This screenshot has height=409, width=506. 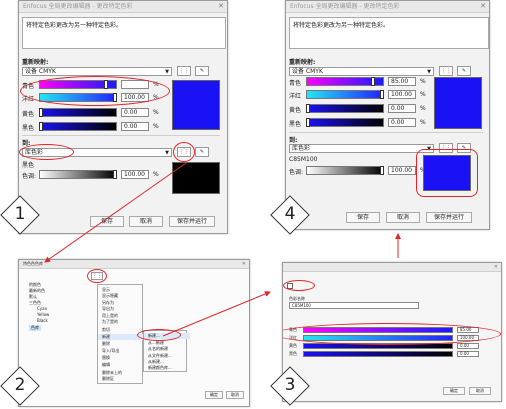 I want to click on step4-to-label: 到:, so click(x=293, y=140).